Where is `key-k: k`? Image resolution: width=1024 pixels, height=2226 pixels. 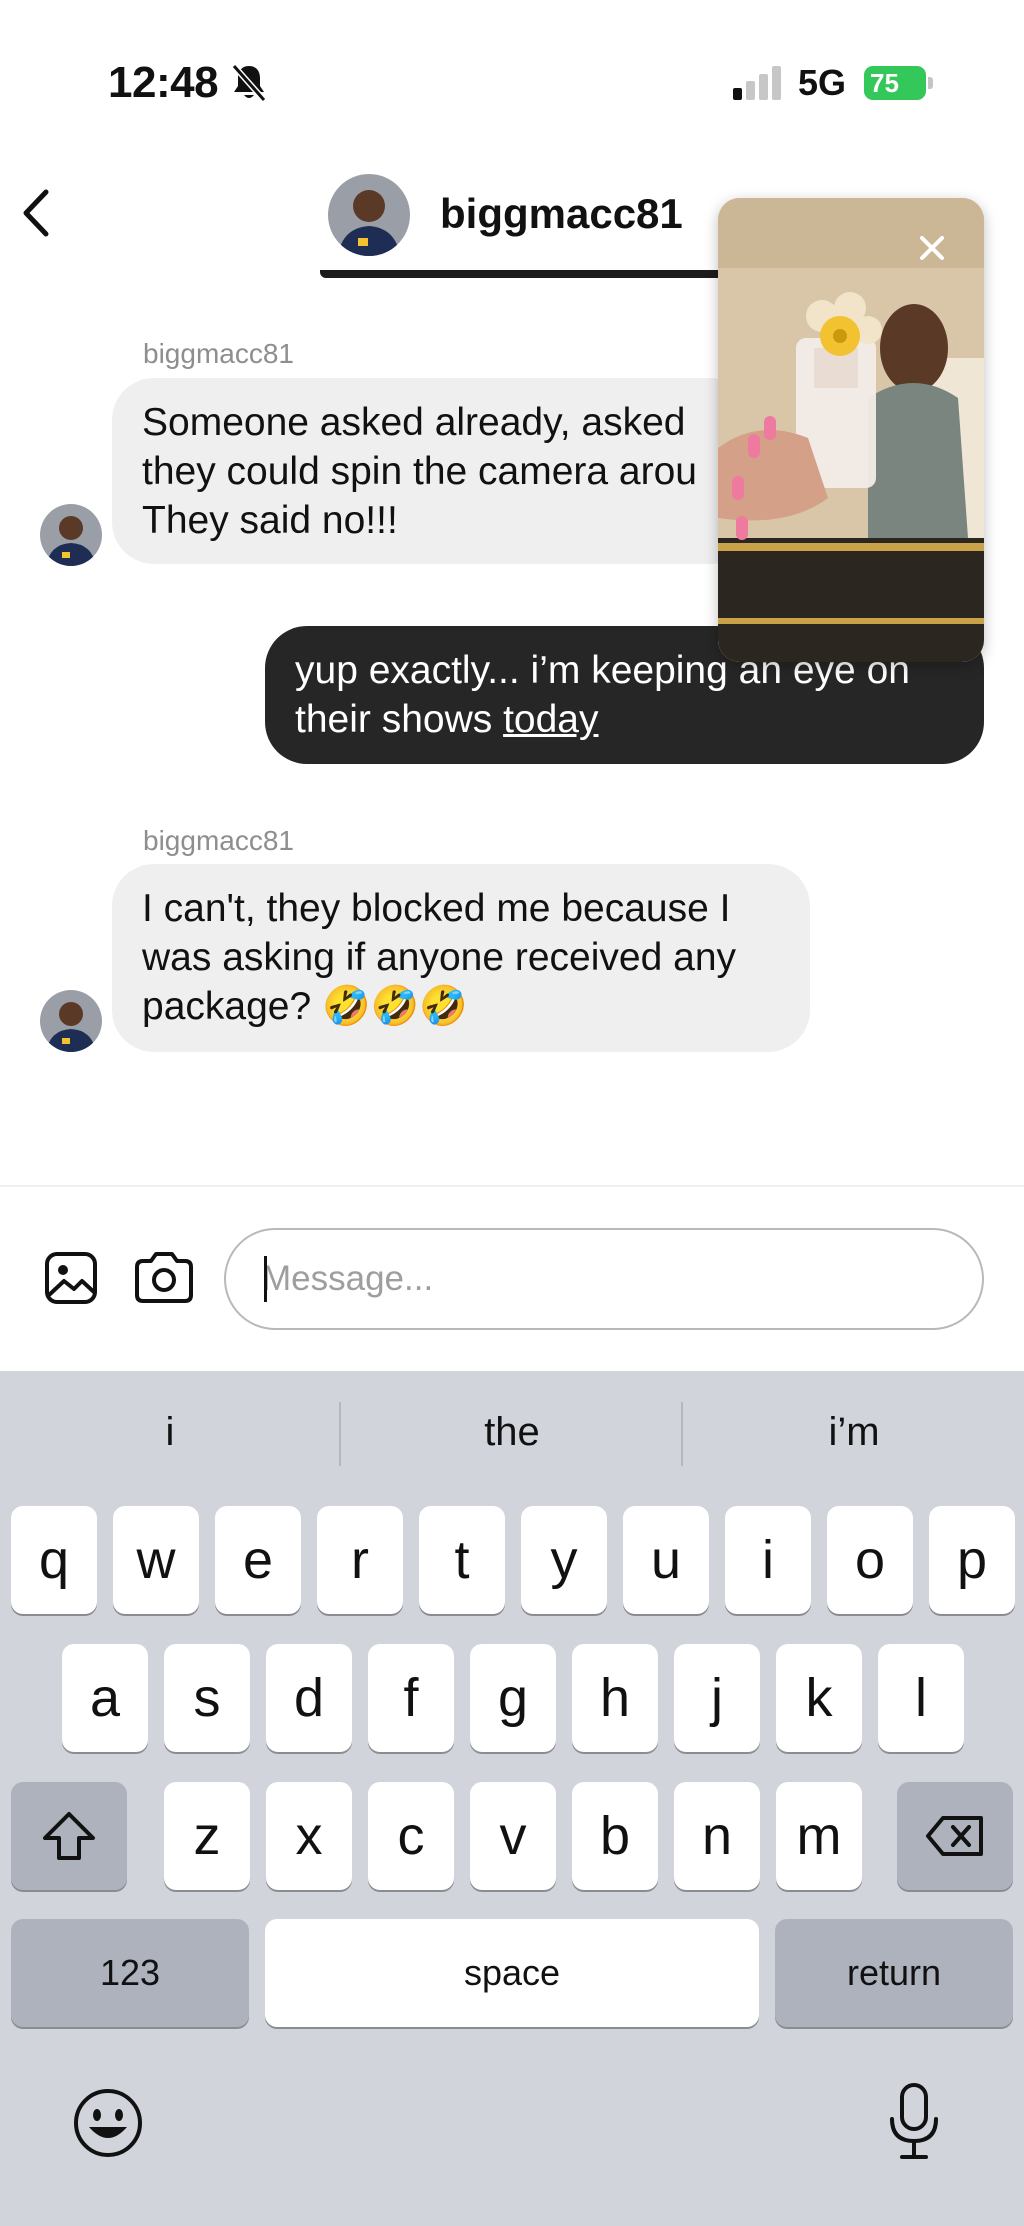
key-k: k is located at coordinates (819, 1698).